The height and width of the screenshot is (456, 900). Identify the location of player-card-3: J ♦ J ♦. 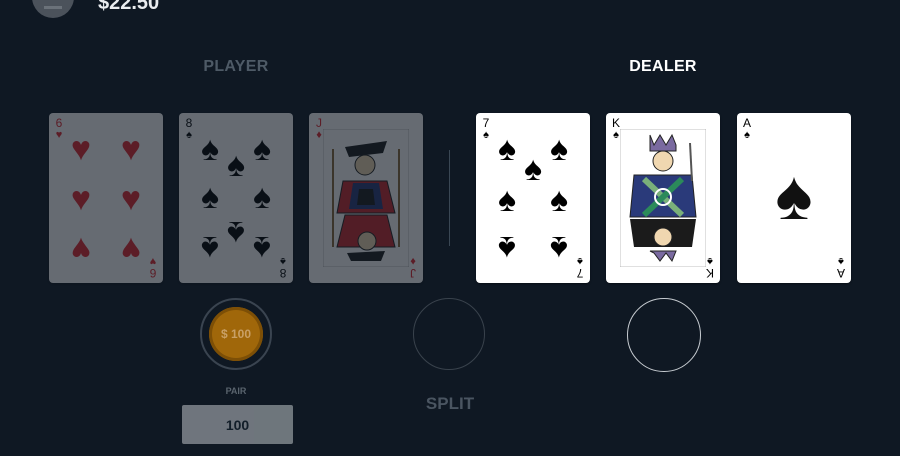
(366, 198).